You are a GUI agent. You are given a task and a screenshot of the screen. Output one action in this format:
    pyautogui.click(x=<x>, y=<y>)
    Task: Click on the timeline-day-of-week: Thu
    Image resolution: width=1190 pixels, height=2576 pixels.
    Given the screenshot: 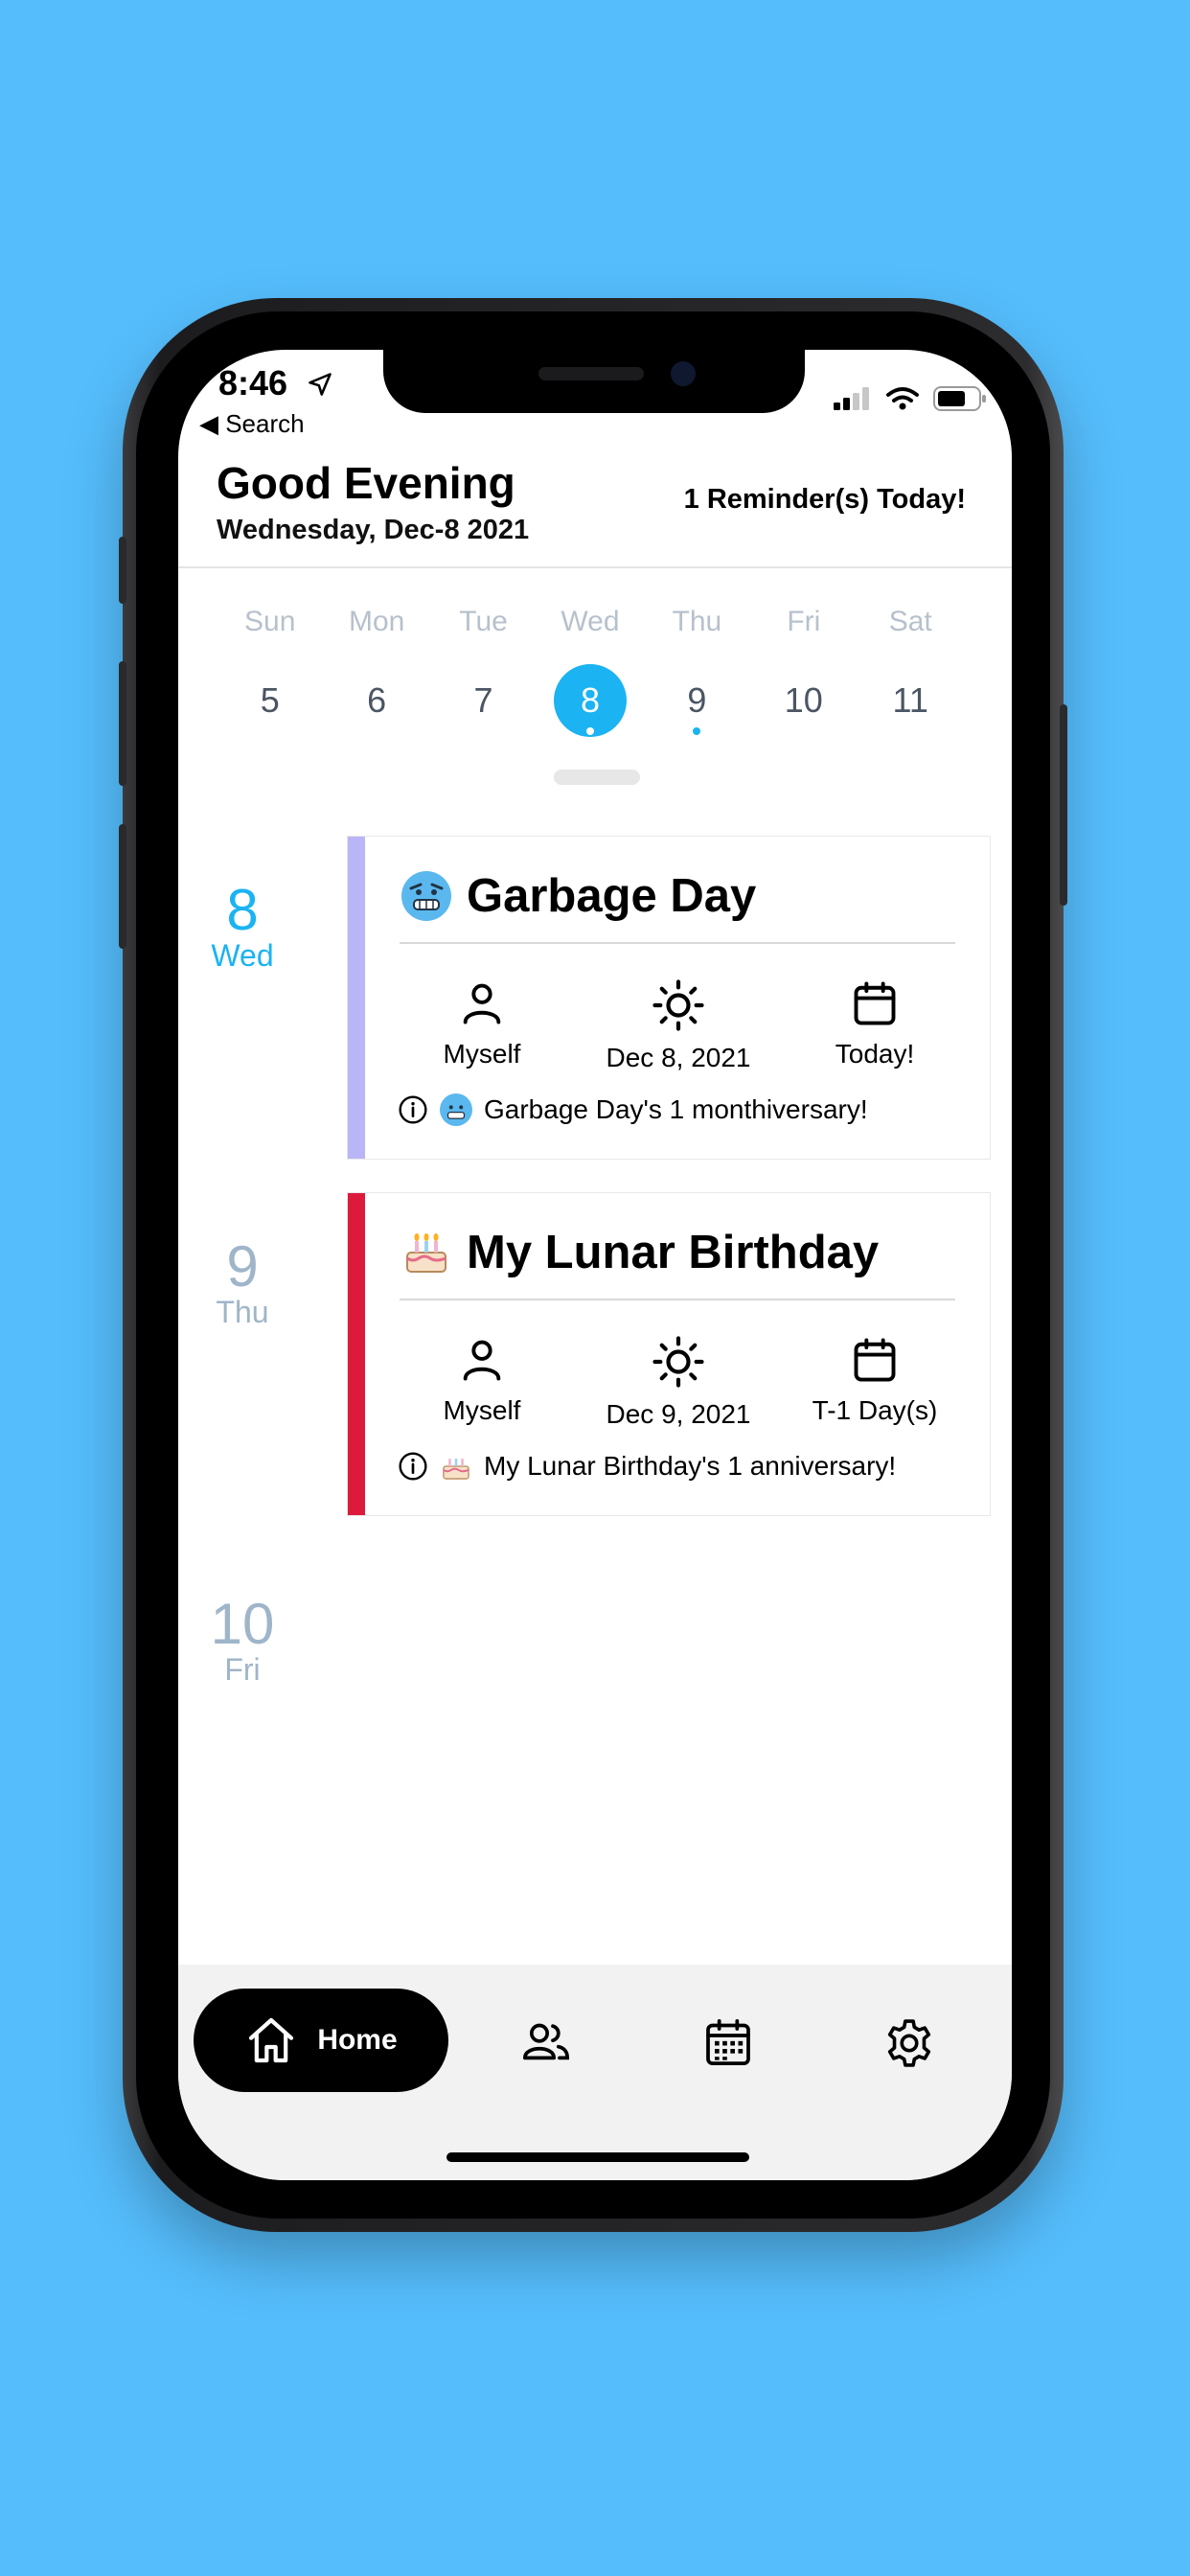 What is the action you would take?
    pyautogui.click(x=243, y=1312)
    